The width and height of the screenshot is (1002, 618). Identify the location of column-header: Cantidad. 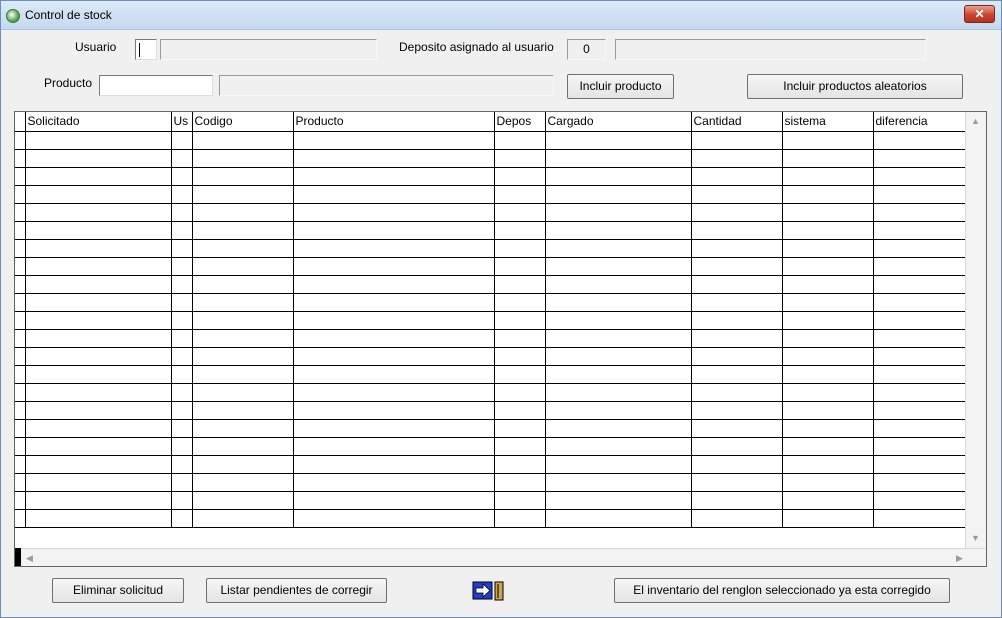
(737, 122).